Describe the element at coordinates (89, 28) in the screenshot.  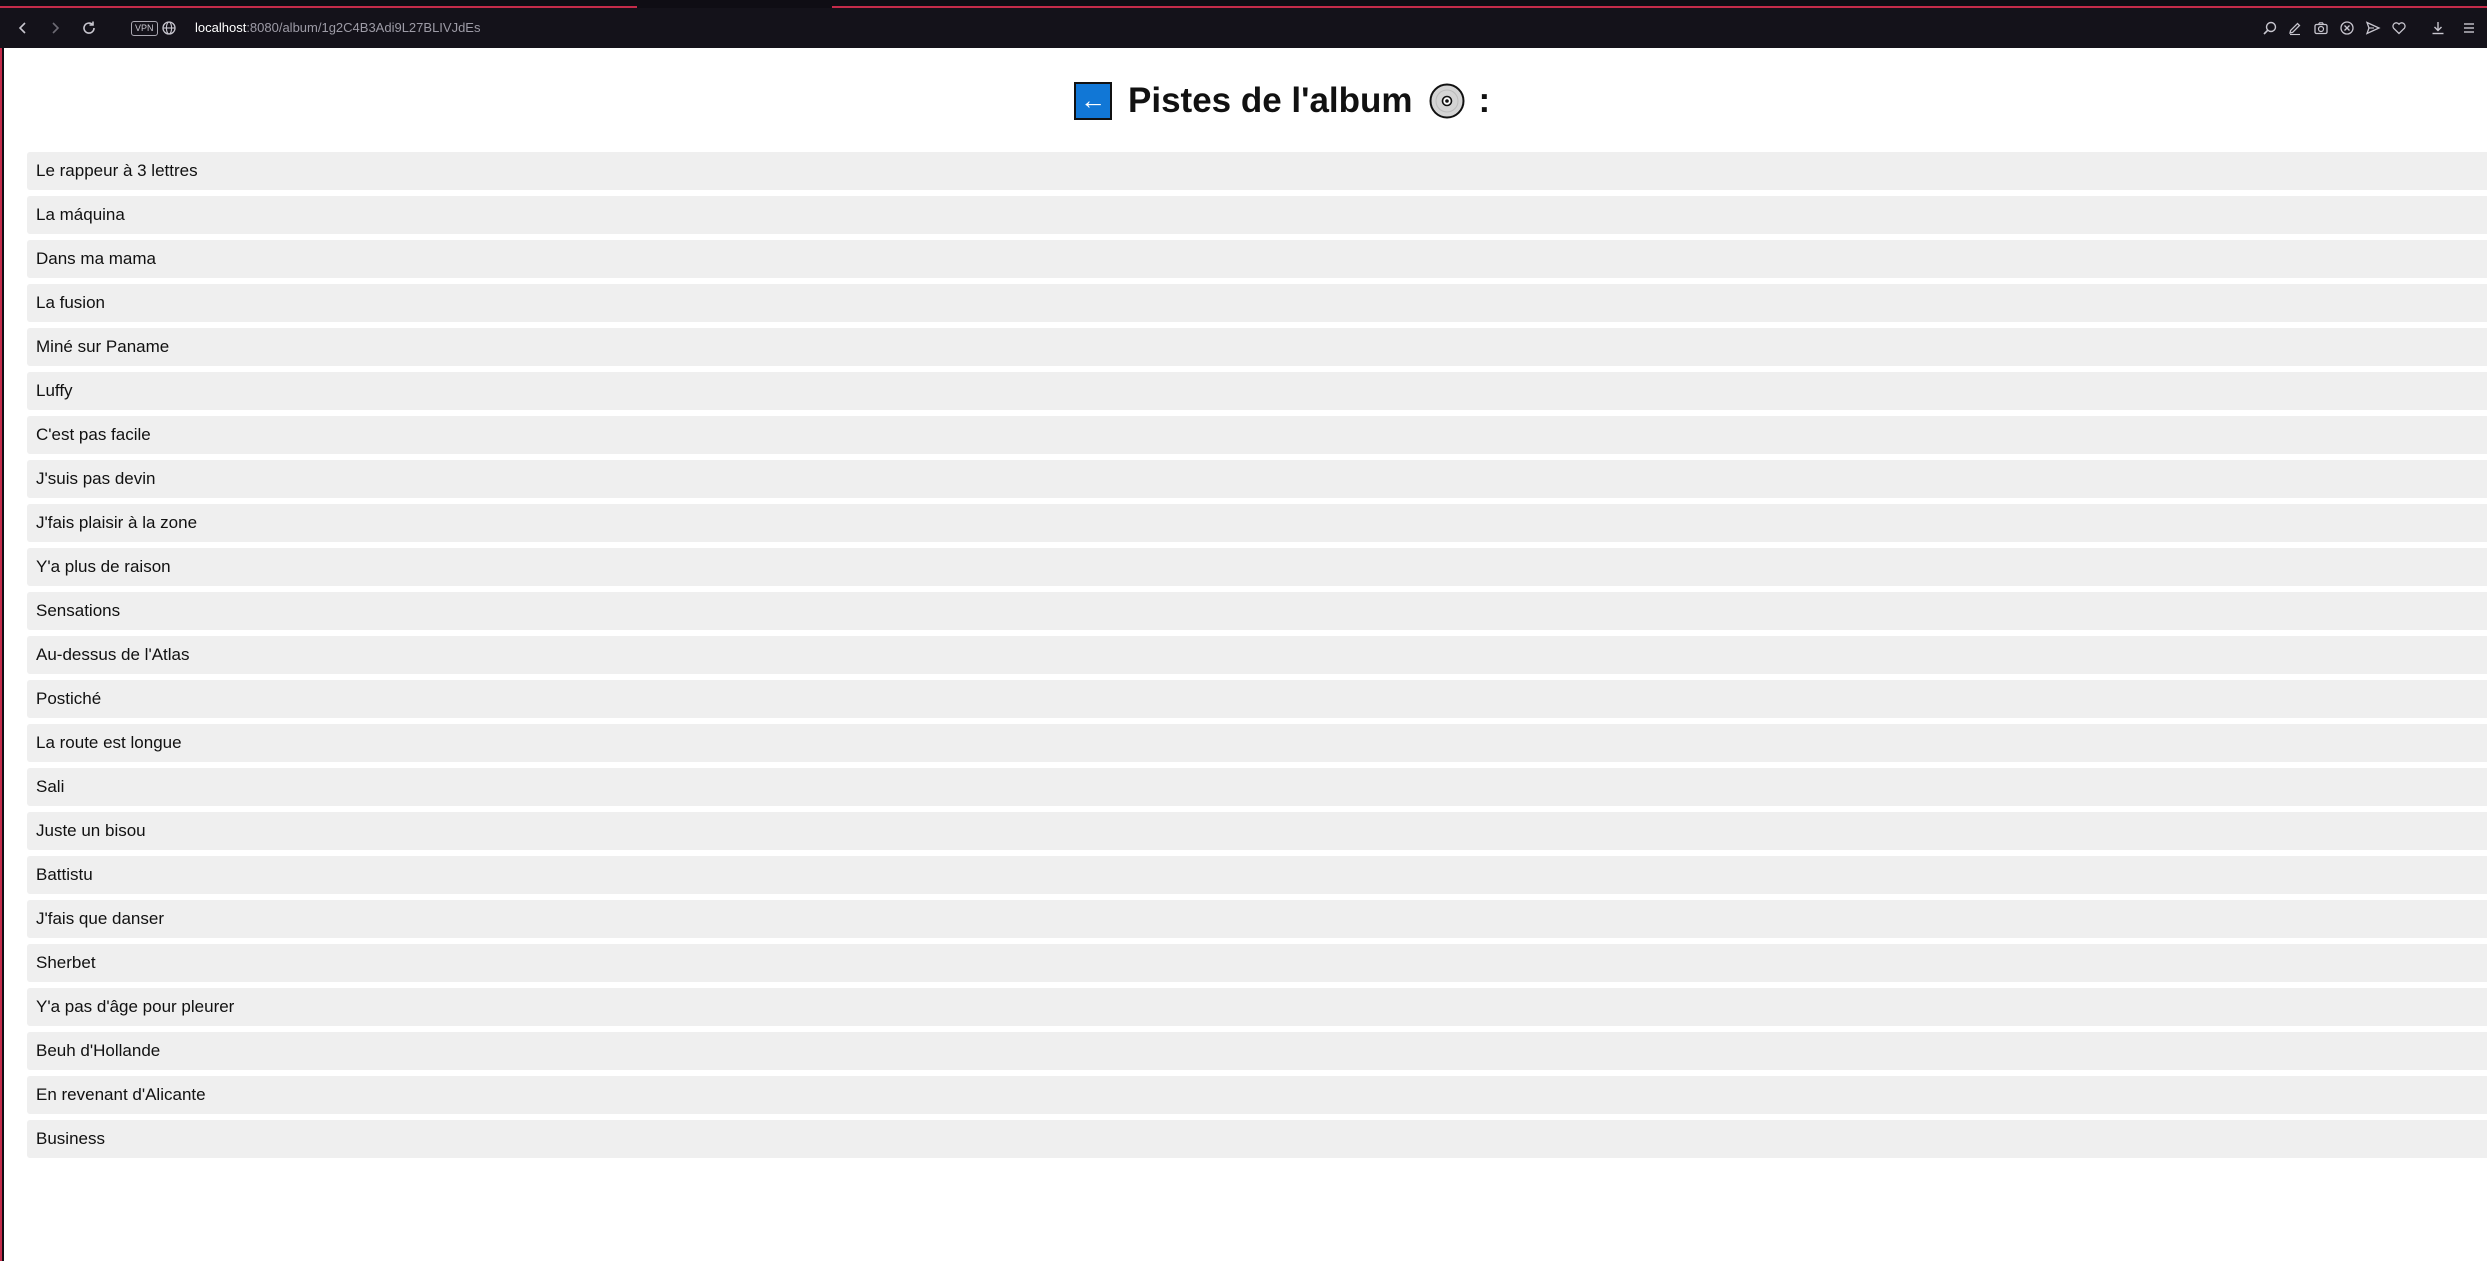
I see `reload-icon` at that location.